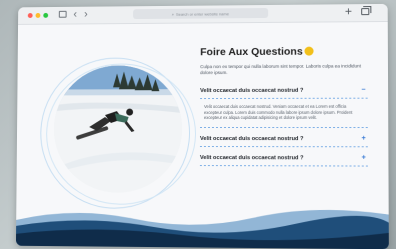 This screenshot has height=249, width=396. Describe the element at coordinates (309, 51) in the screenshot. I see `smiling-face-icon` at that location.